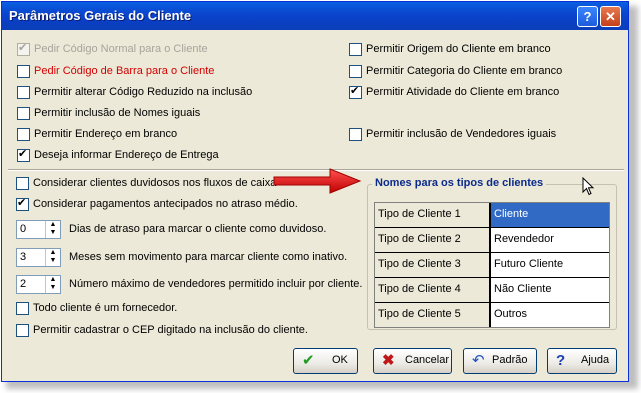 This screenshot has width=641, height=393. What do you see at coordinates (595, 360) in the screenshot?
I see `help-label: Ajuda` at bounding box center [595, 360].